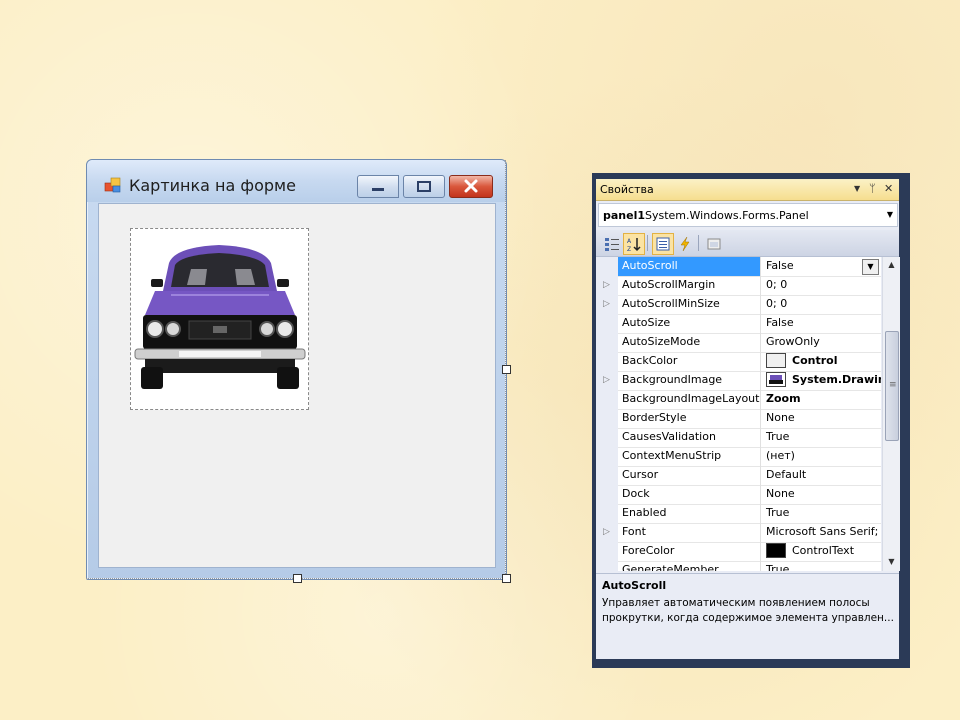 Image resolution: width=960 pixels, height=720 pixels. Describe the element at coordinates (689, 342) in the screenshot. I see `property-name: AutoSizeMode` at that location.